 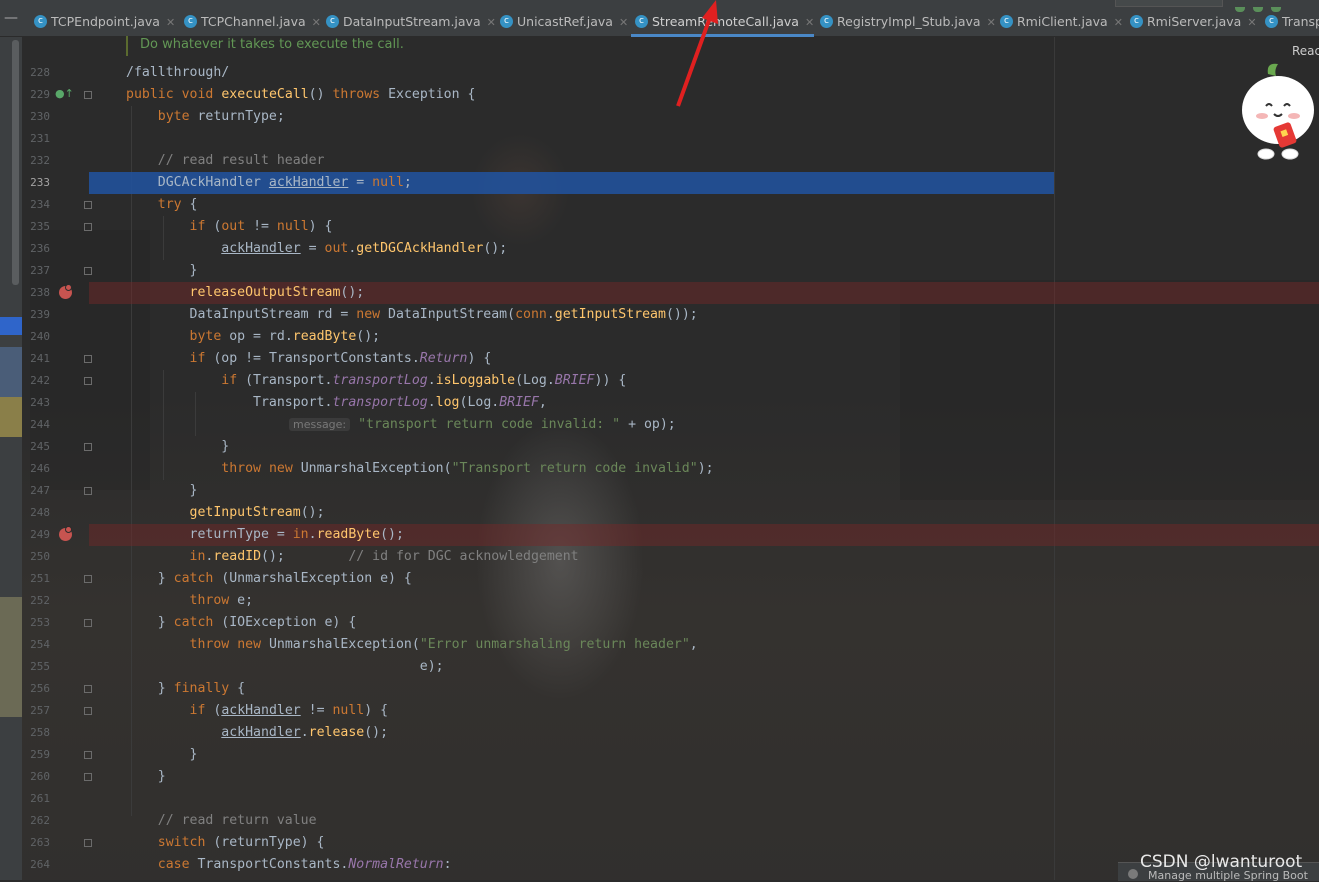 I want to click on line-number: 236, so click(x=36, y=248).